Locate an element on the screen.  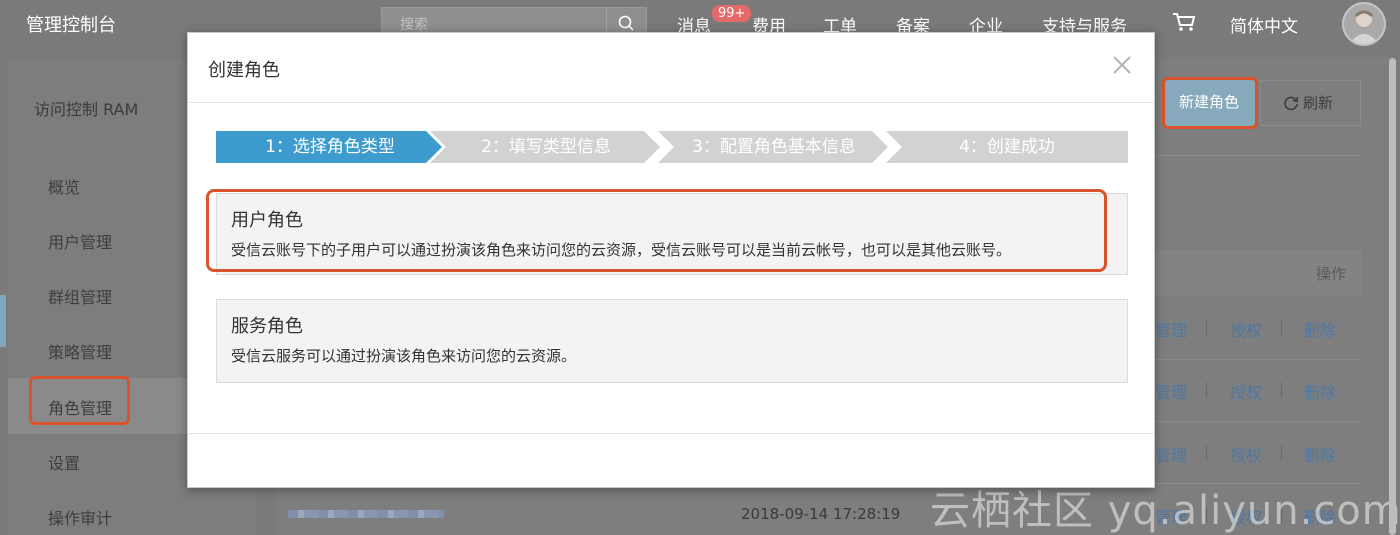
wizard-step-label: 2：填写类型信息 is located at coordinates (546, 147).